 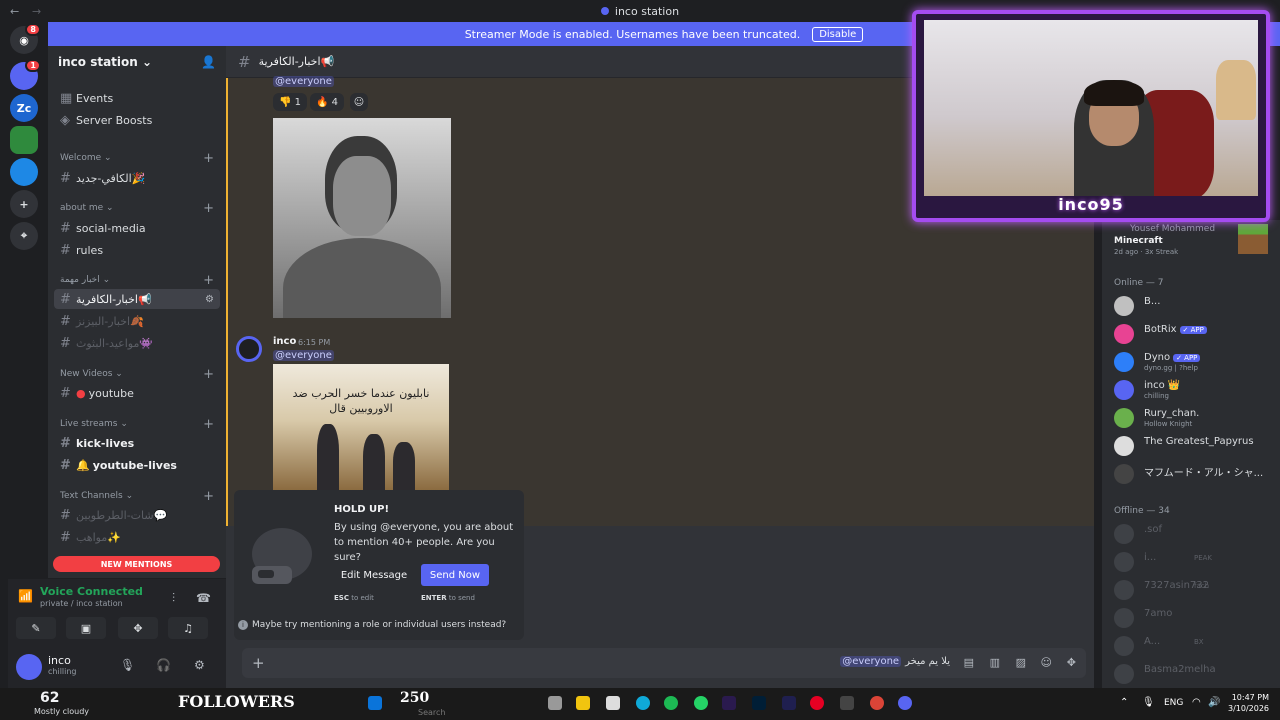 What do you see at coordinates (24, 108) in the screenshot?
I see `server-zc: Zc` at bounding box center [24, 108].